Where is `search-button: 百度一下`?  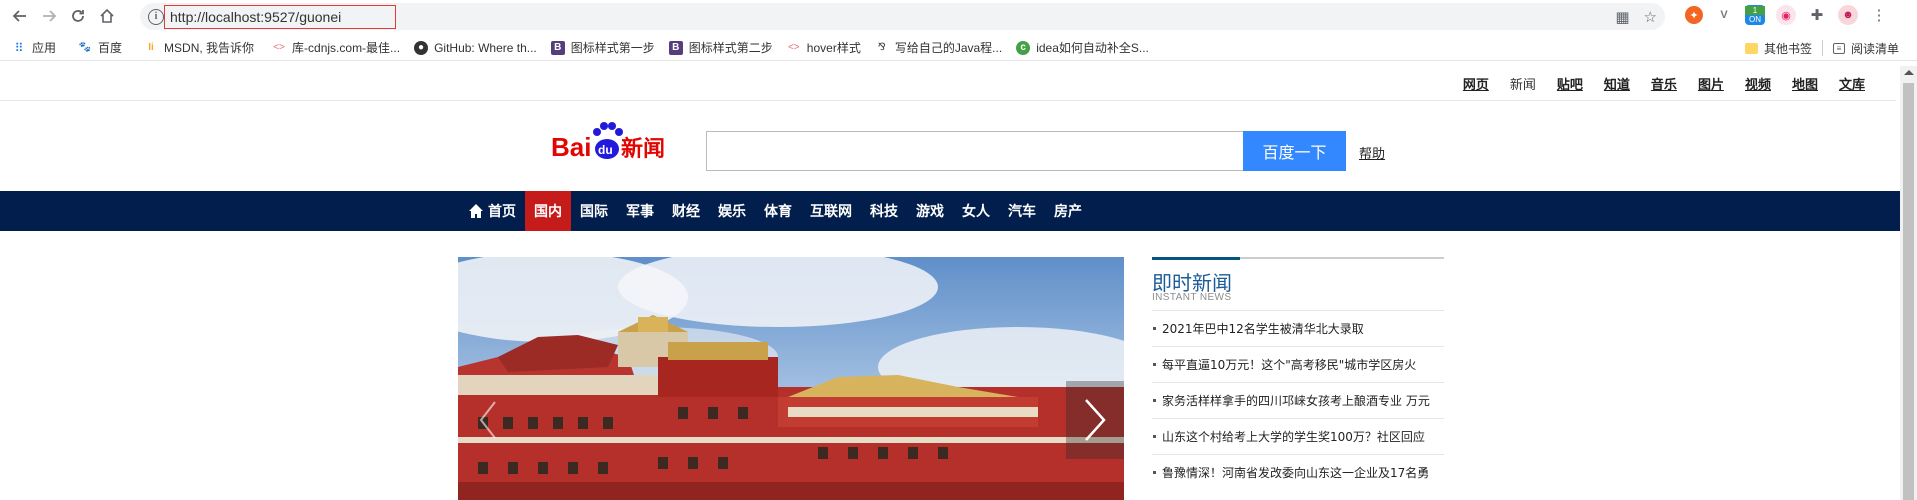
search-button: 百度一下 is located at coordinates (1294, 151).